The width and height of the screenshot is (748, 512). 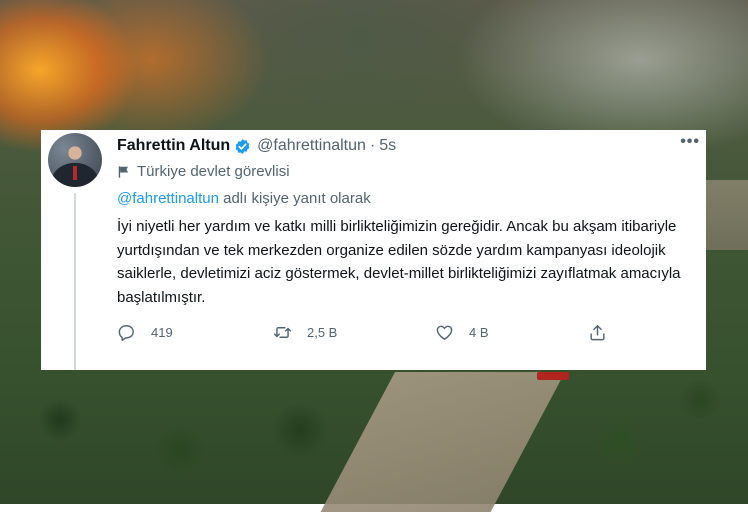 I want to click on fire-truck, so click(x=553, y=376).